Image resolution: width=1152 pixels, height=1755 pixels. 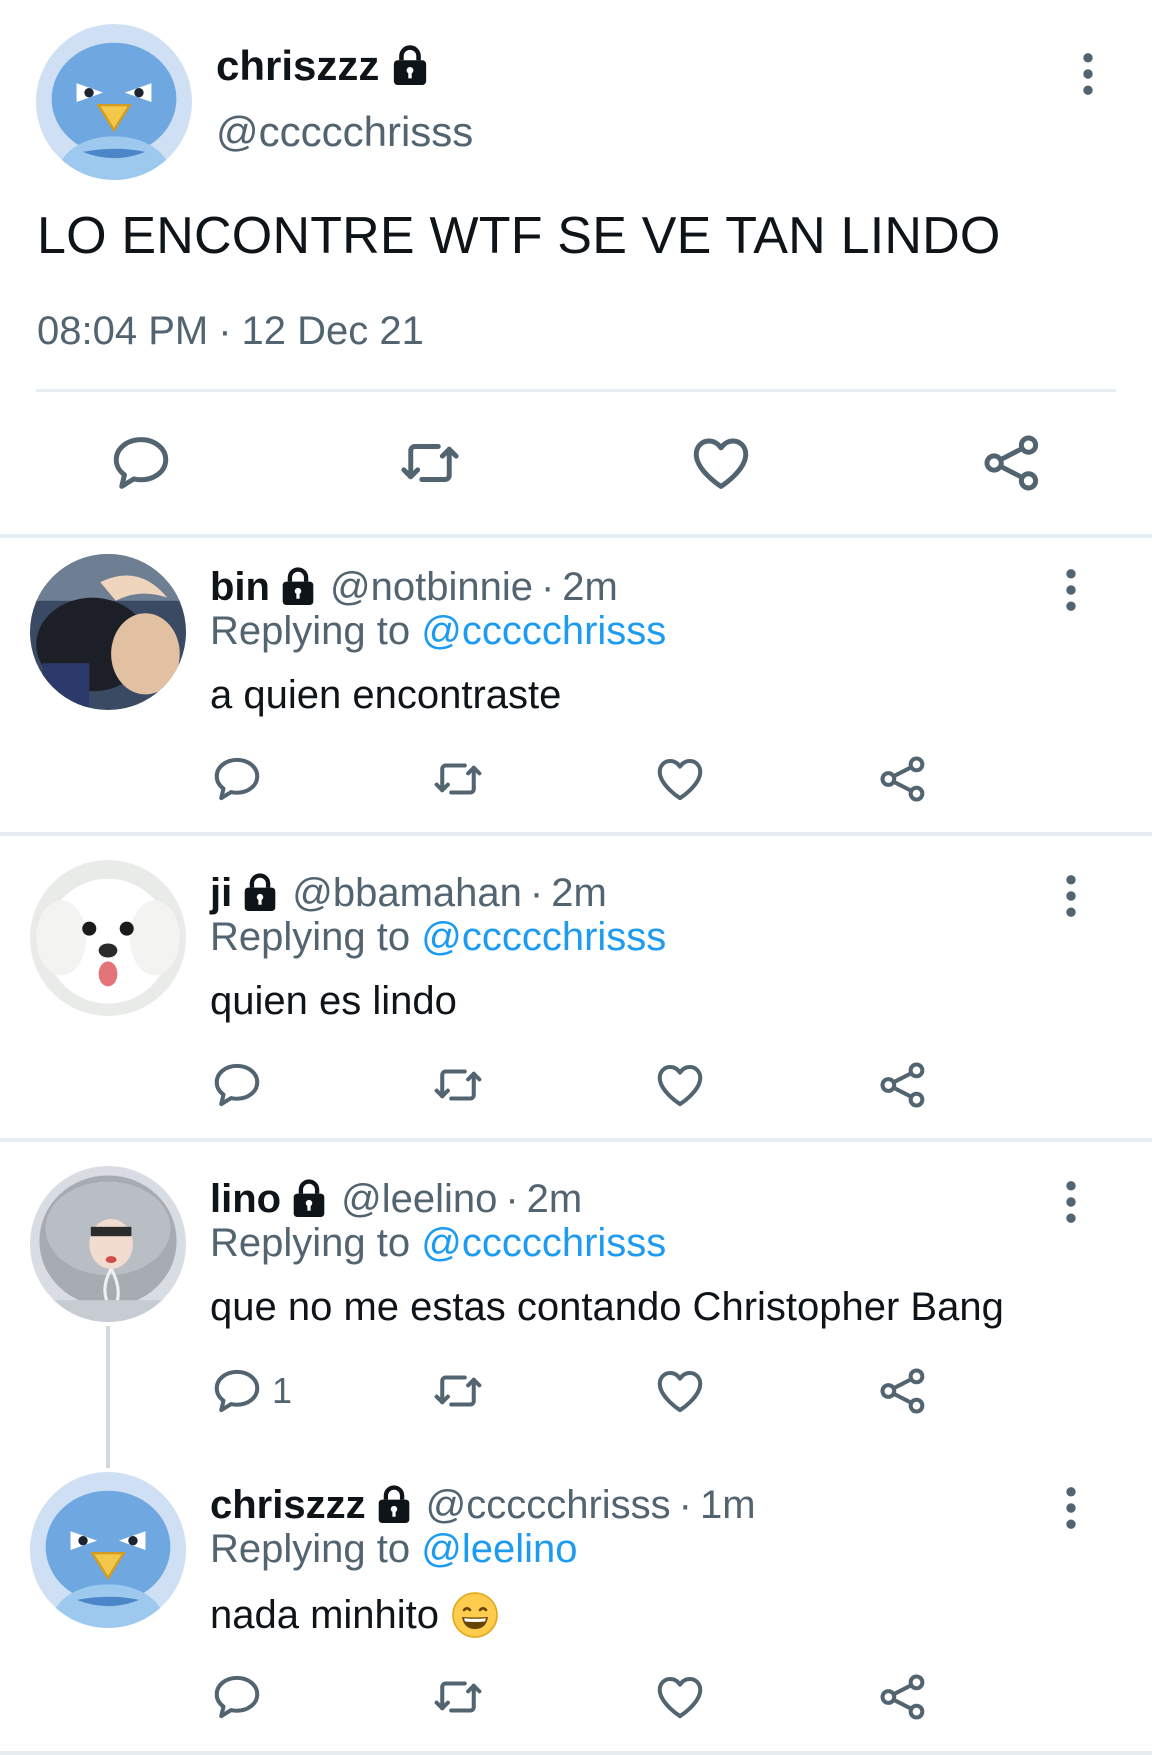 I want to click on reply-header: bin @notbinnie · 2m, so click(x=414, y=587).